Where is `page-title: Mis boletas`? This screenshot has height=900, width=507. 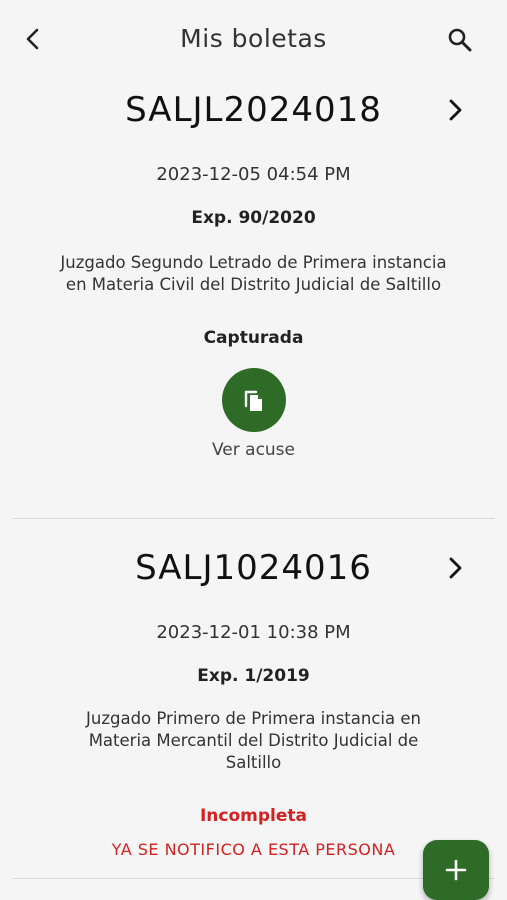
page-title: Mis boletas is located at coordinates (253, 38).